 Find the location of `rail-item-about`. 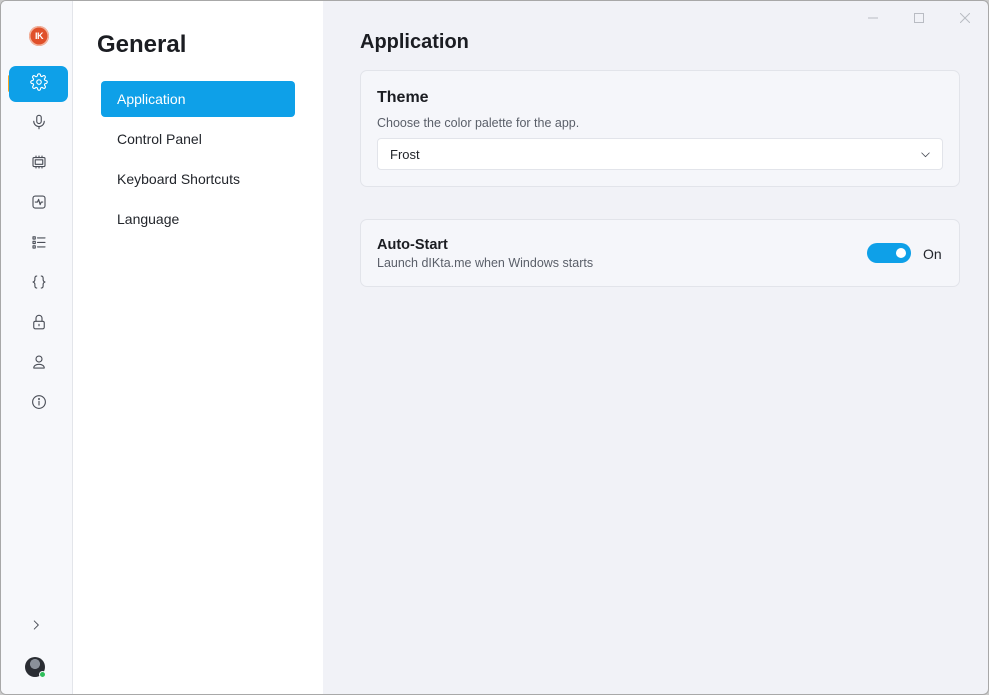

rail-item-about is located at coordinates (38, 404).